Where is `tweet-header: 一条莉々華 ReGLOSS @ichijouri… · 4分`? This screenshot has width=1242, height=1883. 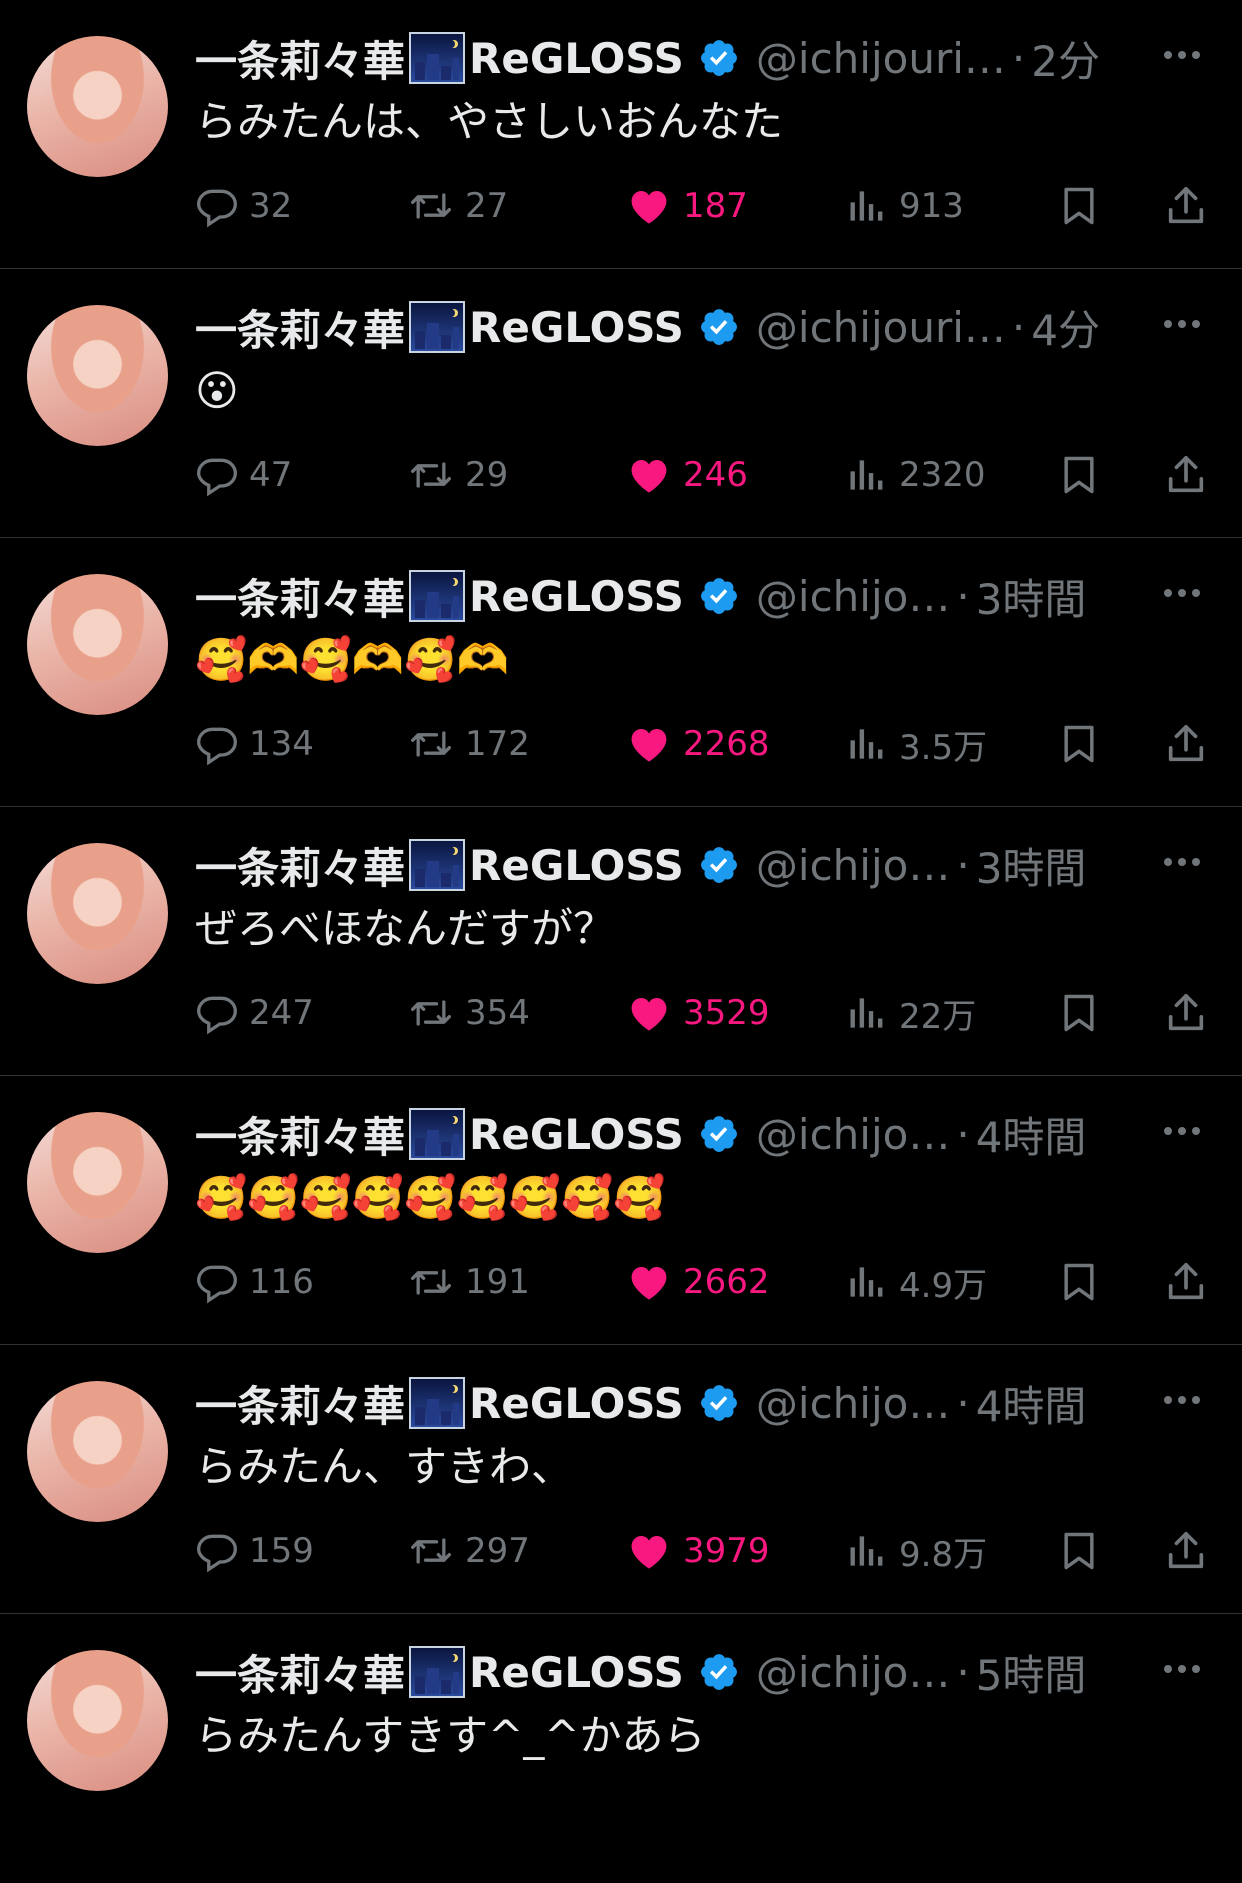 tweet-header: 一条莉々華 ReGLOSS @ichijouri… · 4分 is located at coordinates (647, 327).